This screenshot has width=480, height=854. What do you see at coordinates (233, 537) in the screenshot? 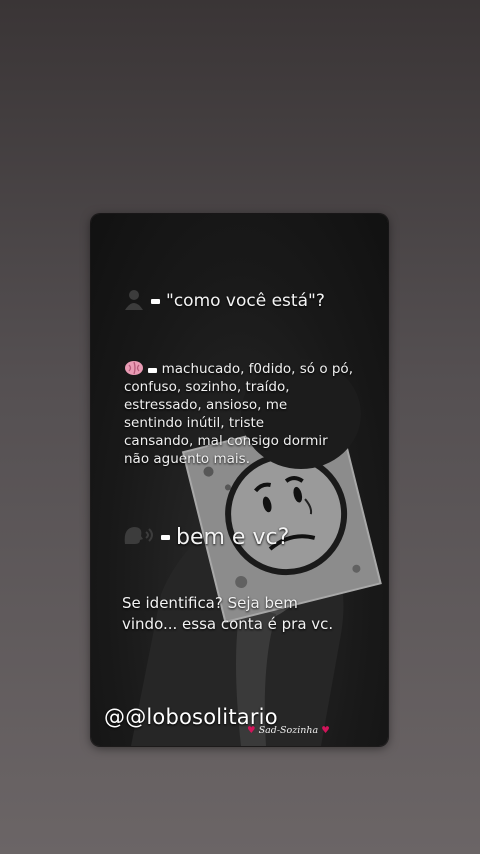
I see `reply-text: bem e vc?` at bounding box center [233, 537].